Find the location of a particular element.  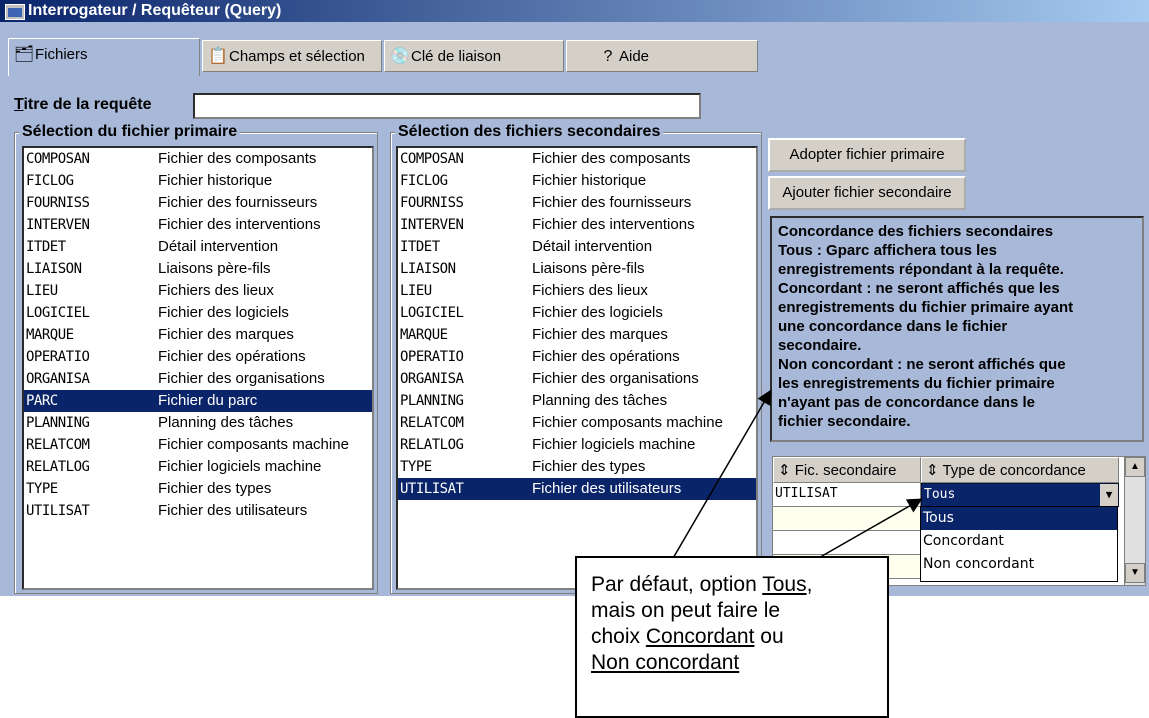

callout-line-3: choix Concordant ou is located at coordinates (732, 637).